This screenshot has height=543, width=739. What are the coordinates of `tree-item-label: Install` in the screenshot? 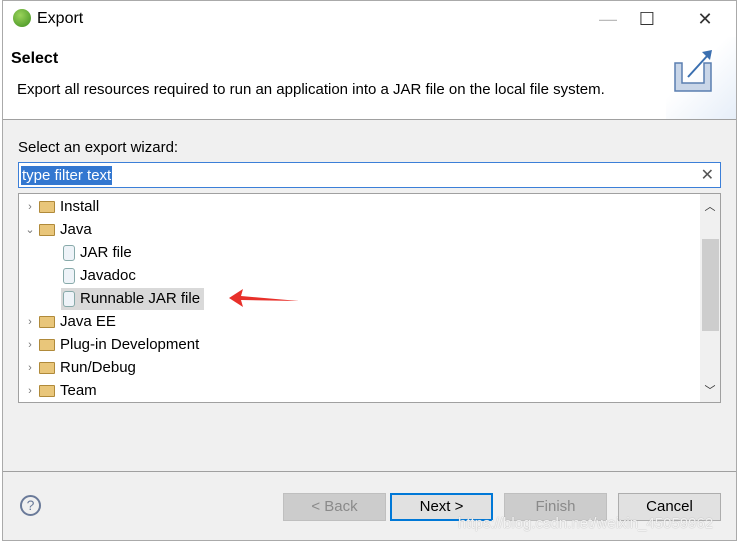 It's located at (80, 206).